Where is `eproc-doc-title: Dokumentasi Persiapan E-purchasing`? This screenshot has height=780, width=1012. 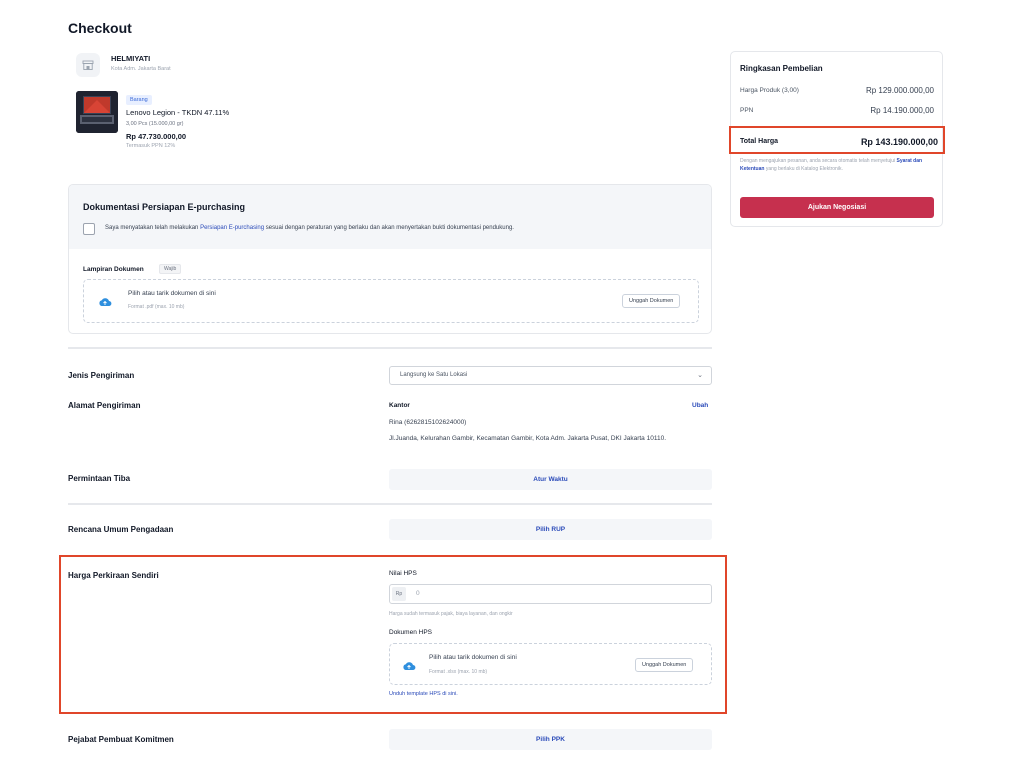
eproc-doc-title: Dokumentasi Persiapan E-purchasing is located at coordinates (164, 207).